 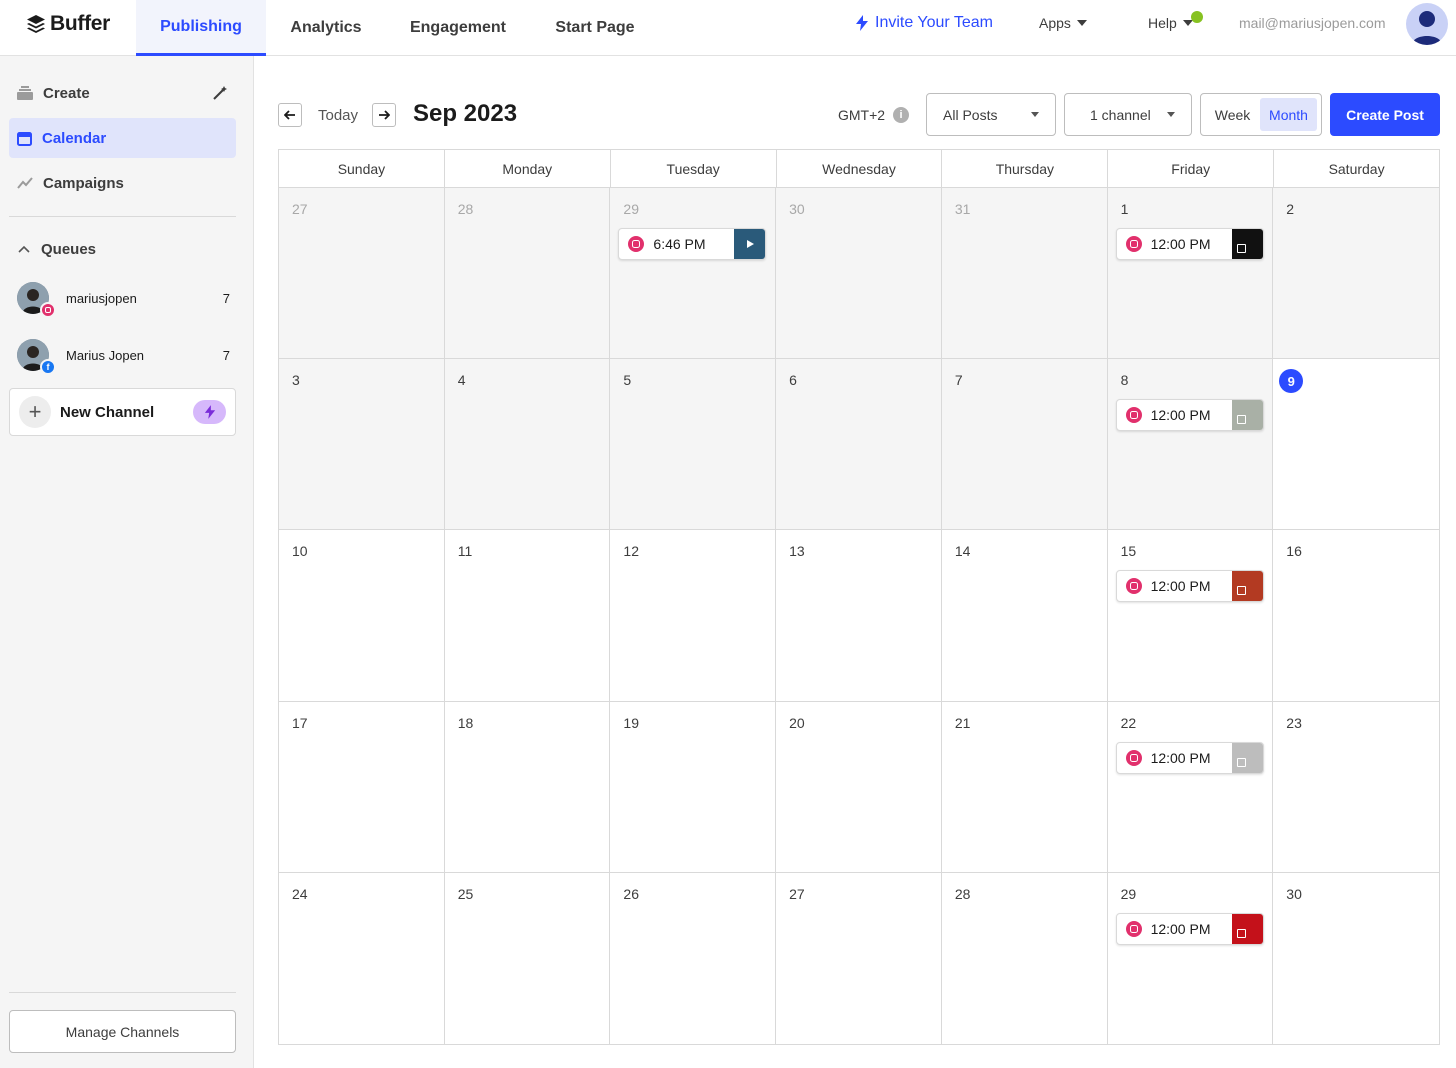 I want to click on tab-engagement: Engagement, so click(x=458, y=28).